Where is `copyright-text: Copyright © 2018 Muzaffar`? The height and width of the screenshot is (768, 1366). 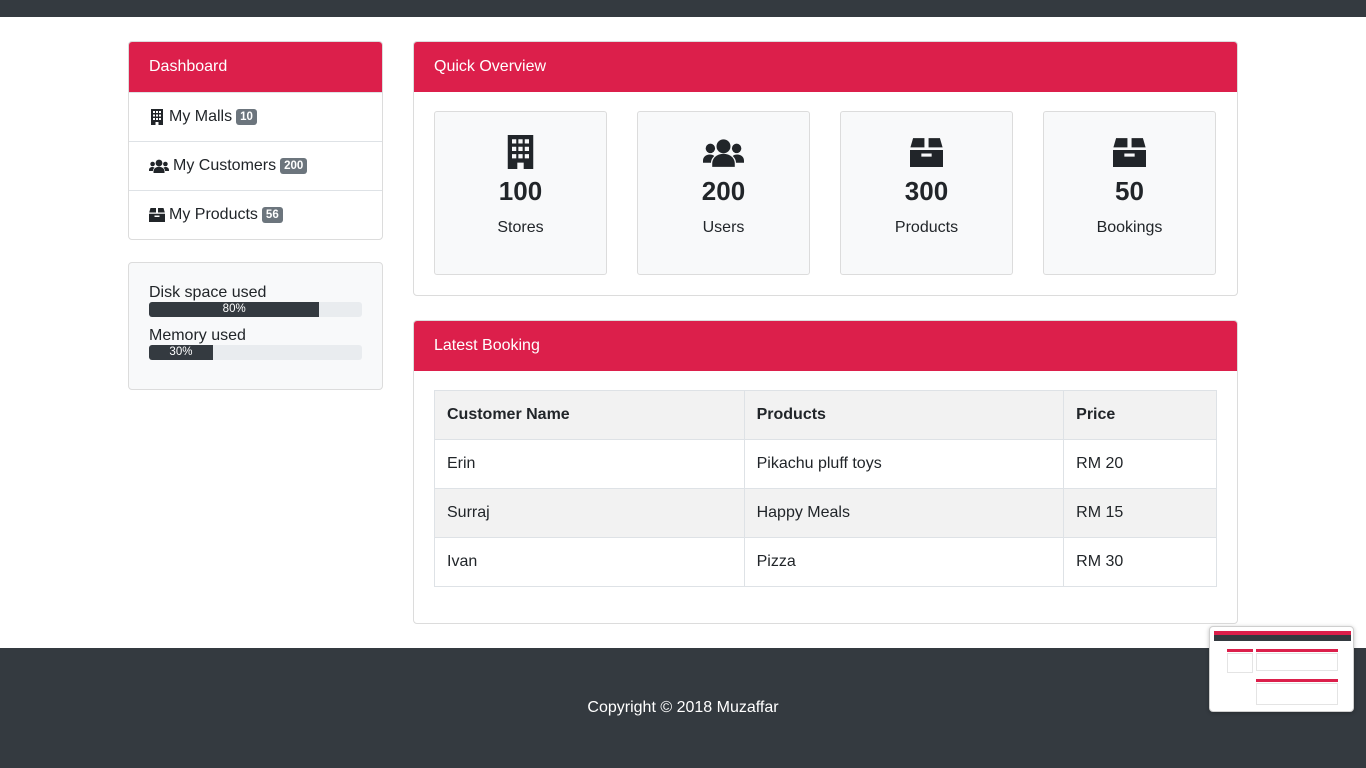
copyright-text: Copyright © 2018 Muzaffar is located at coordinates (683, 707).